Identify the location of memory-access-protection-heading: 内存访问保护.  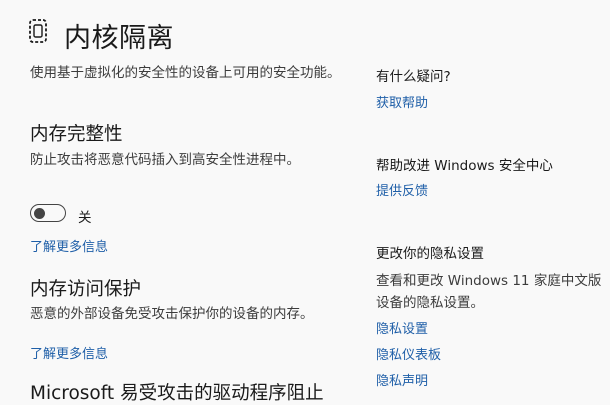
(86, 289).